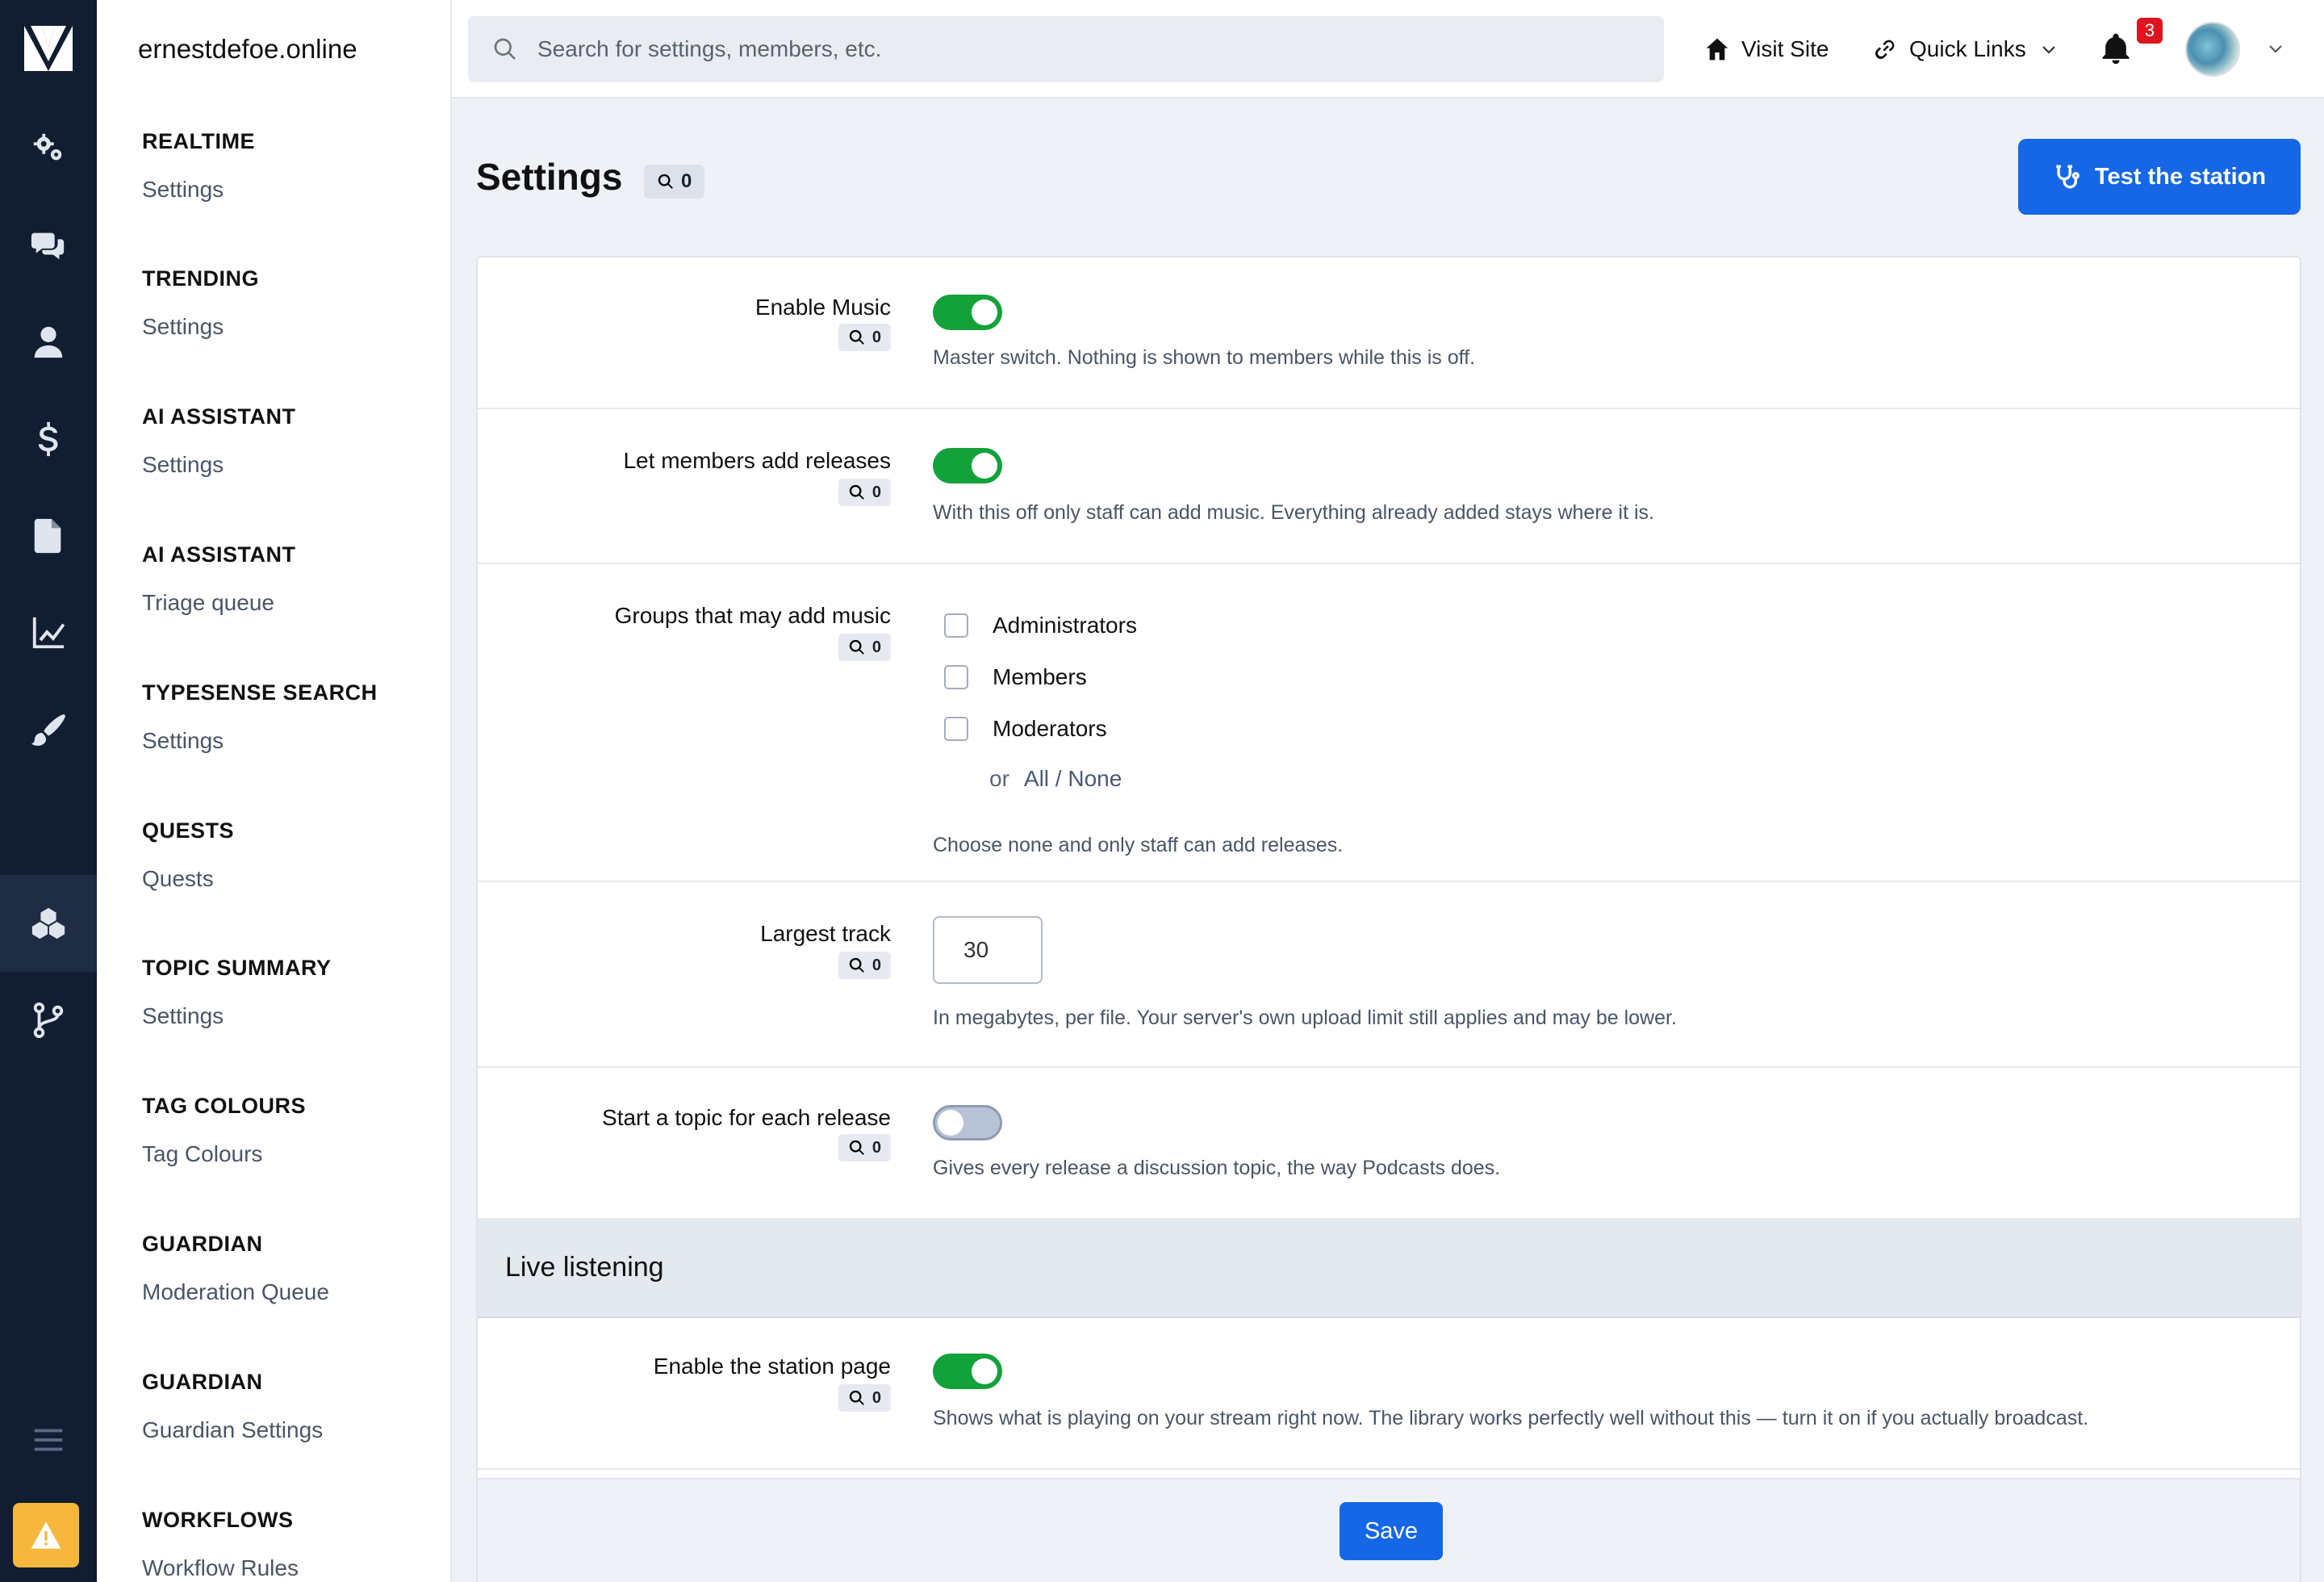  I want to click on nav-group: QUESTS Quests, so click(188, 855).